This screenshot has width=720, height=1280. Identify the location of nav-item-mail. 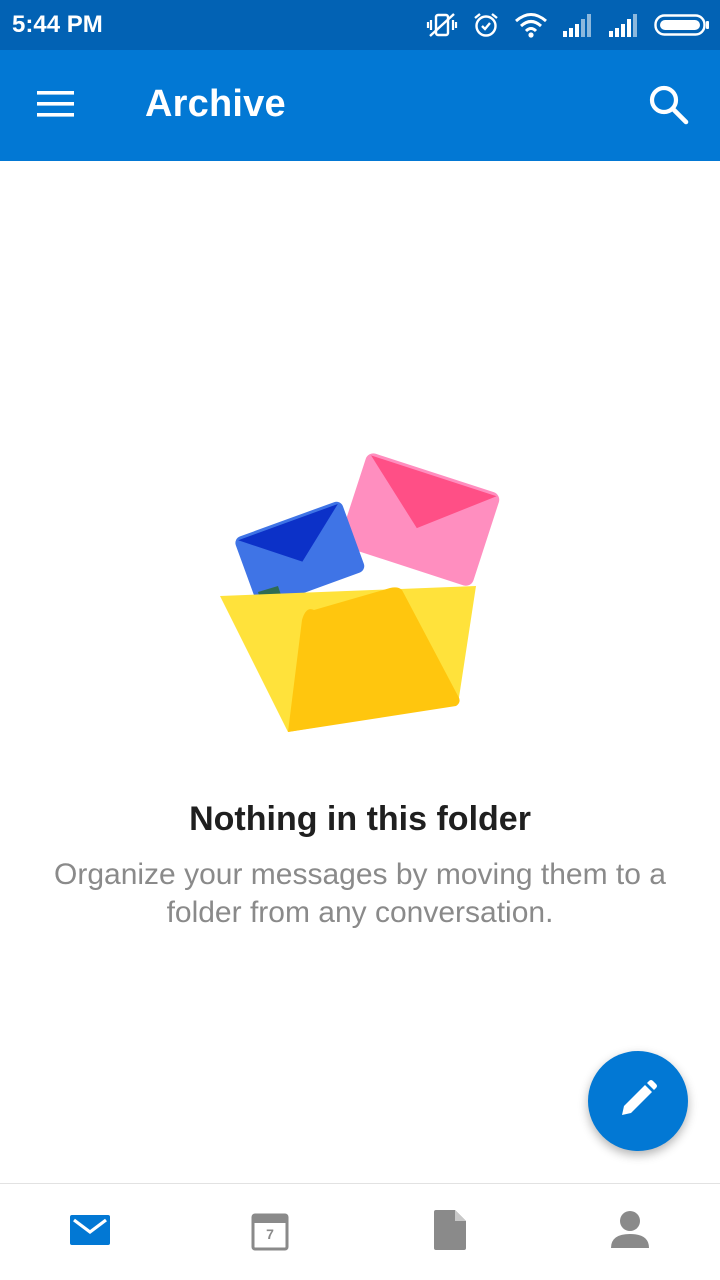
(90, 1232).